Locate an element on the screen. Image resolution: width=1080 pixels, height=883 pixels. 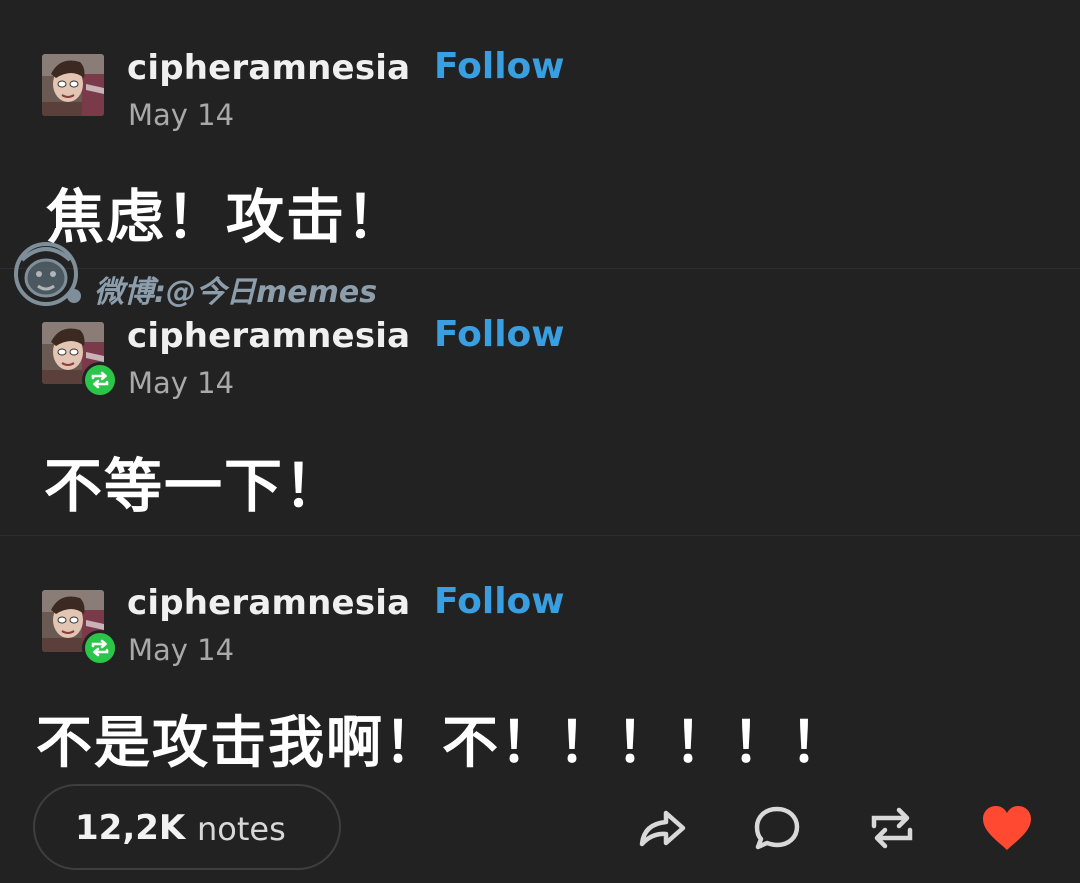
weibo-watermark: 微博:@今日memes is located at coordinates (210, 275).